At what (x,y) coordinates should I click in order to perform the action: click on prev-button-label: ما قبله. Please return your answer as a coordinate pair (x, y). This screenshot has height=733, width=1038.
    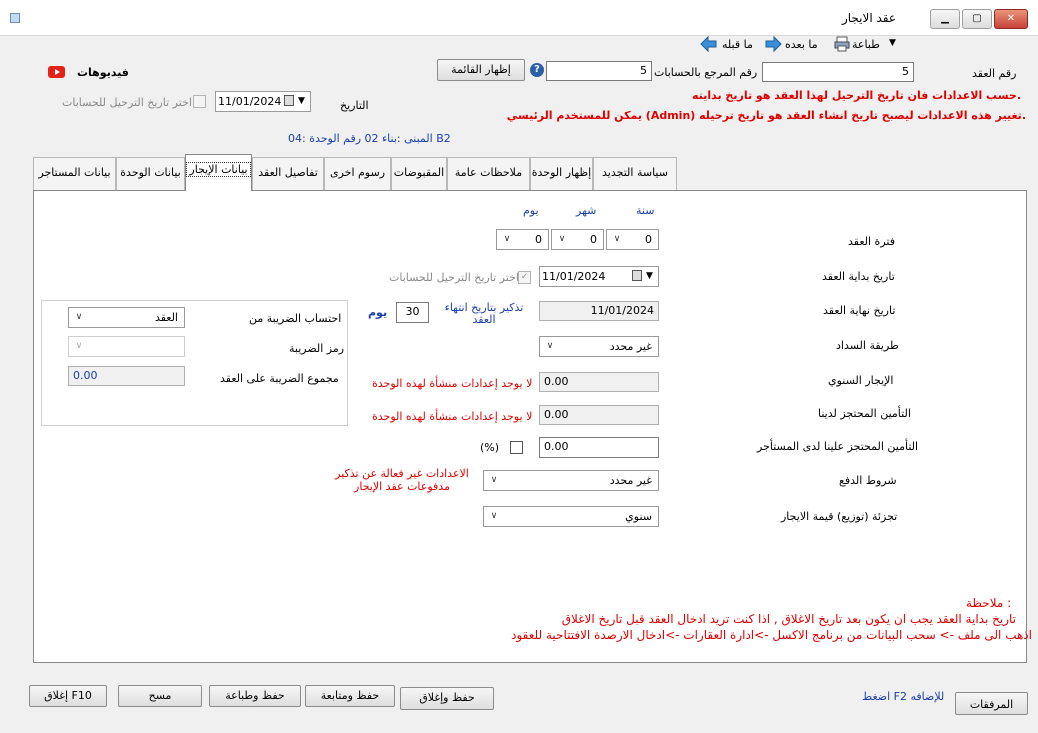
    Looking at the image, I should click on (737, 44).